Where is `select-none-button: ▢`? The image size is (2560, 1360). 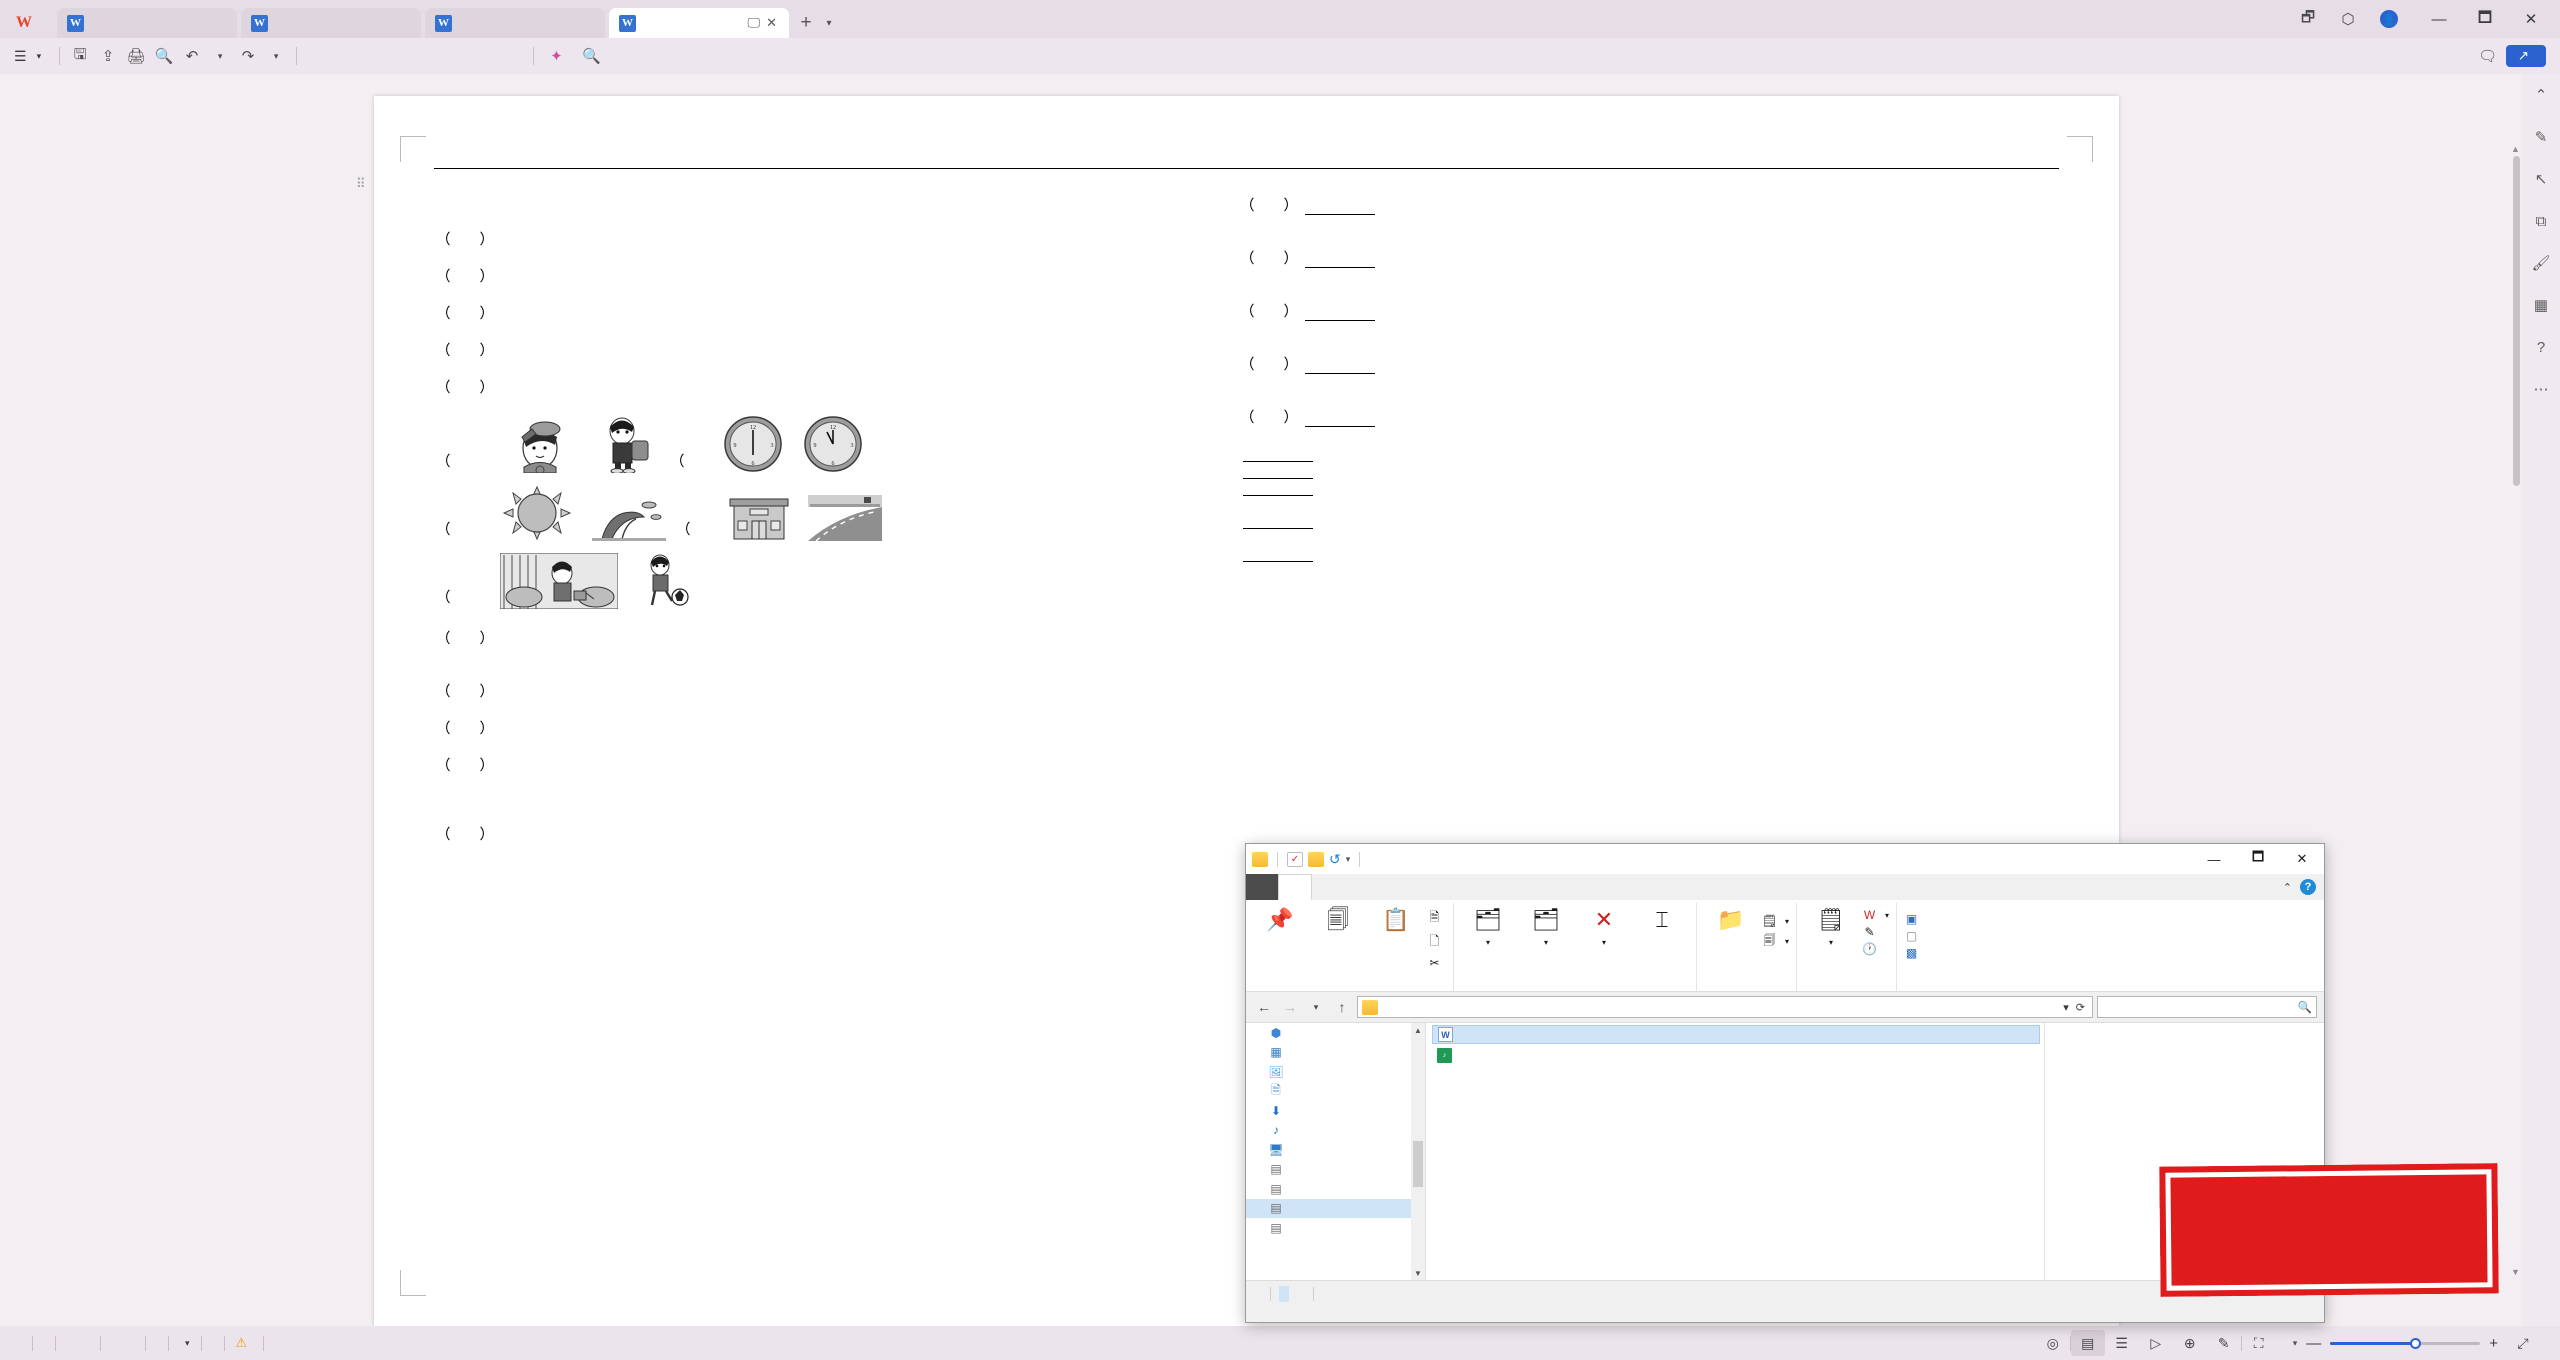 select-none-button: ▢ is located at coordinates (1913, 936).